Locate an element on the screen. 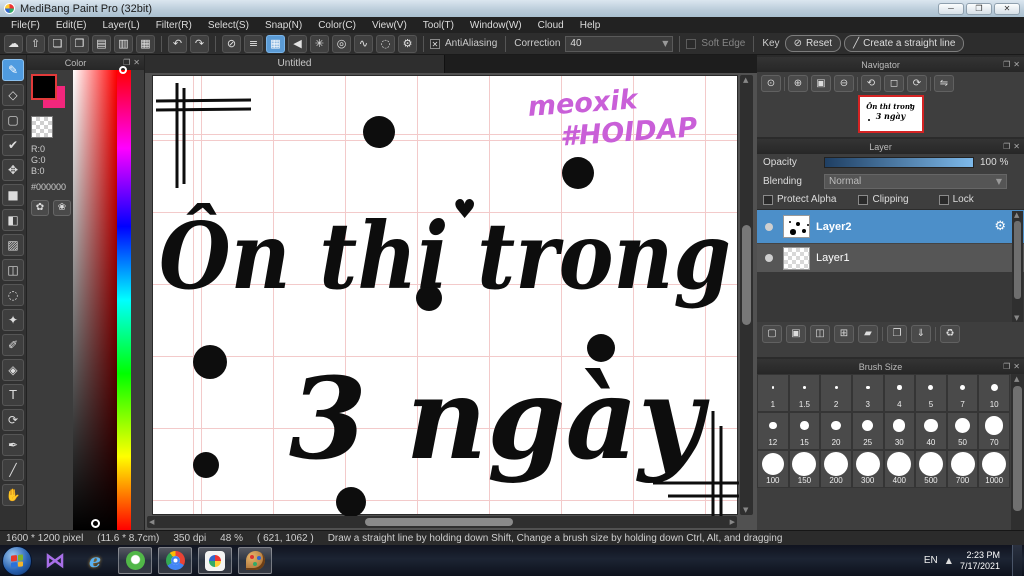 The width and height of the screenshot is (1024, 576). taskbar-internet-explorer-button: e is located at coordinates (95, 560).